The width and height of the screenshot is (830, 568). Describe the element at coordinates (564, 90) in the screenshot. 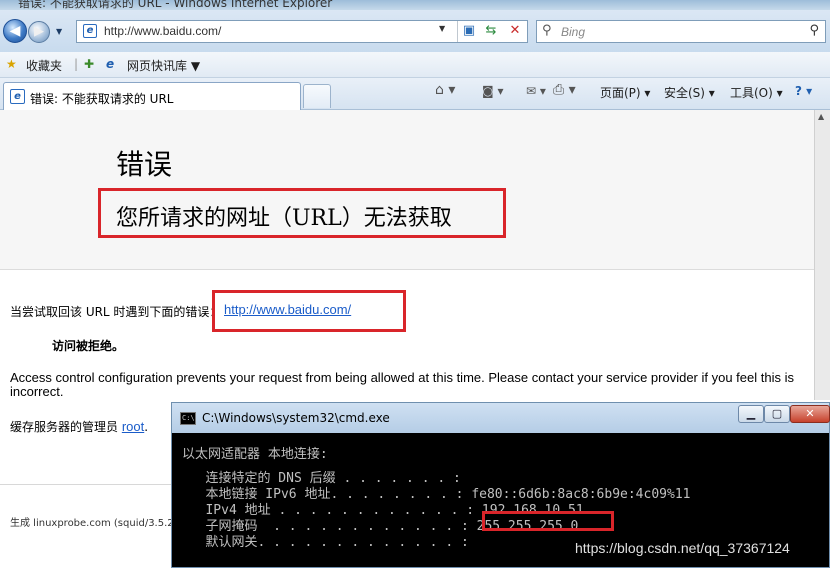

I see `print-icon: ⎙ ▾` at that location.